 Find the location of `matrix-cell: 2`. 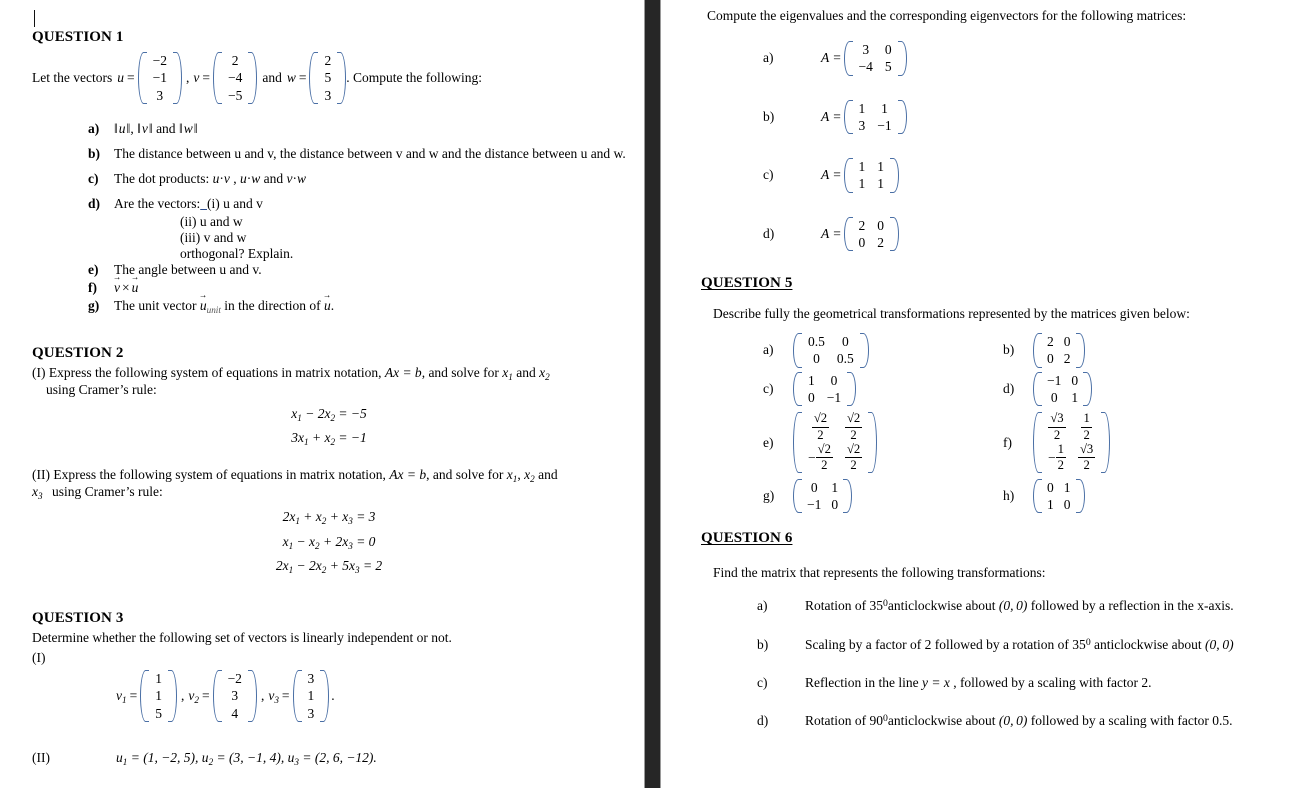

matrix-cell: 2 is located at coordinates (880, 242).